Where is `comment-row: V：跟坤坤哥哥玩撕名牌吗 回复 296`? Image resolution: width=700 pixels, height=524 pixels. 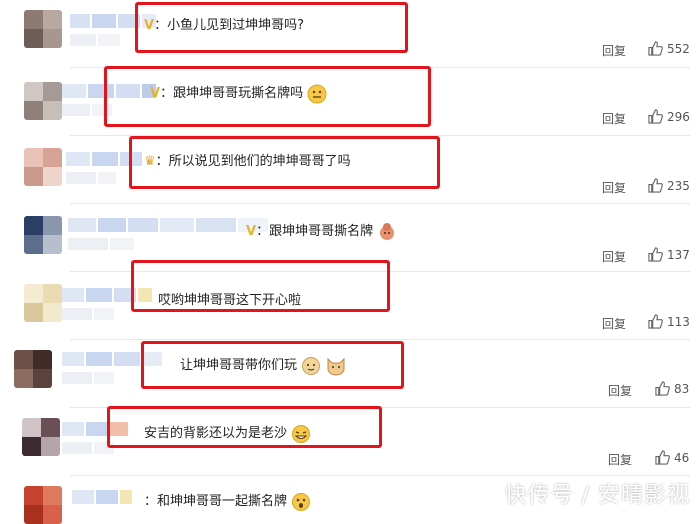 comment-row: V：跟坤坤哥哥玩撕名牌吗 回复 296 is located at coordinates (350, 101).